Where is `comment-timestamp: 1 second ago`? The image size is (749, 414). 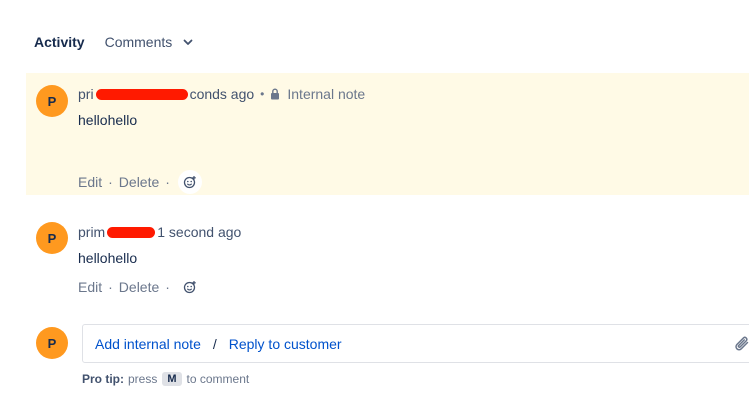
comment-timestamp: 1 second ago is located at coordinates (199, 232).